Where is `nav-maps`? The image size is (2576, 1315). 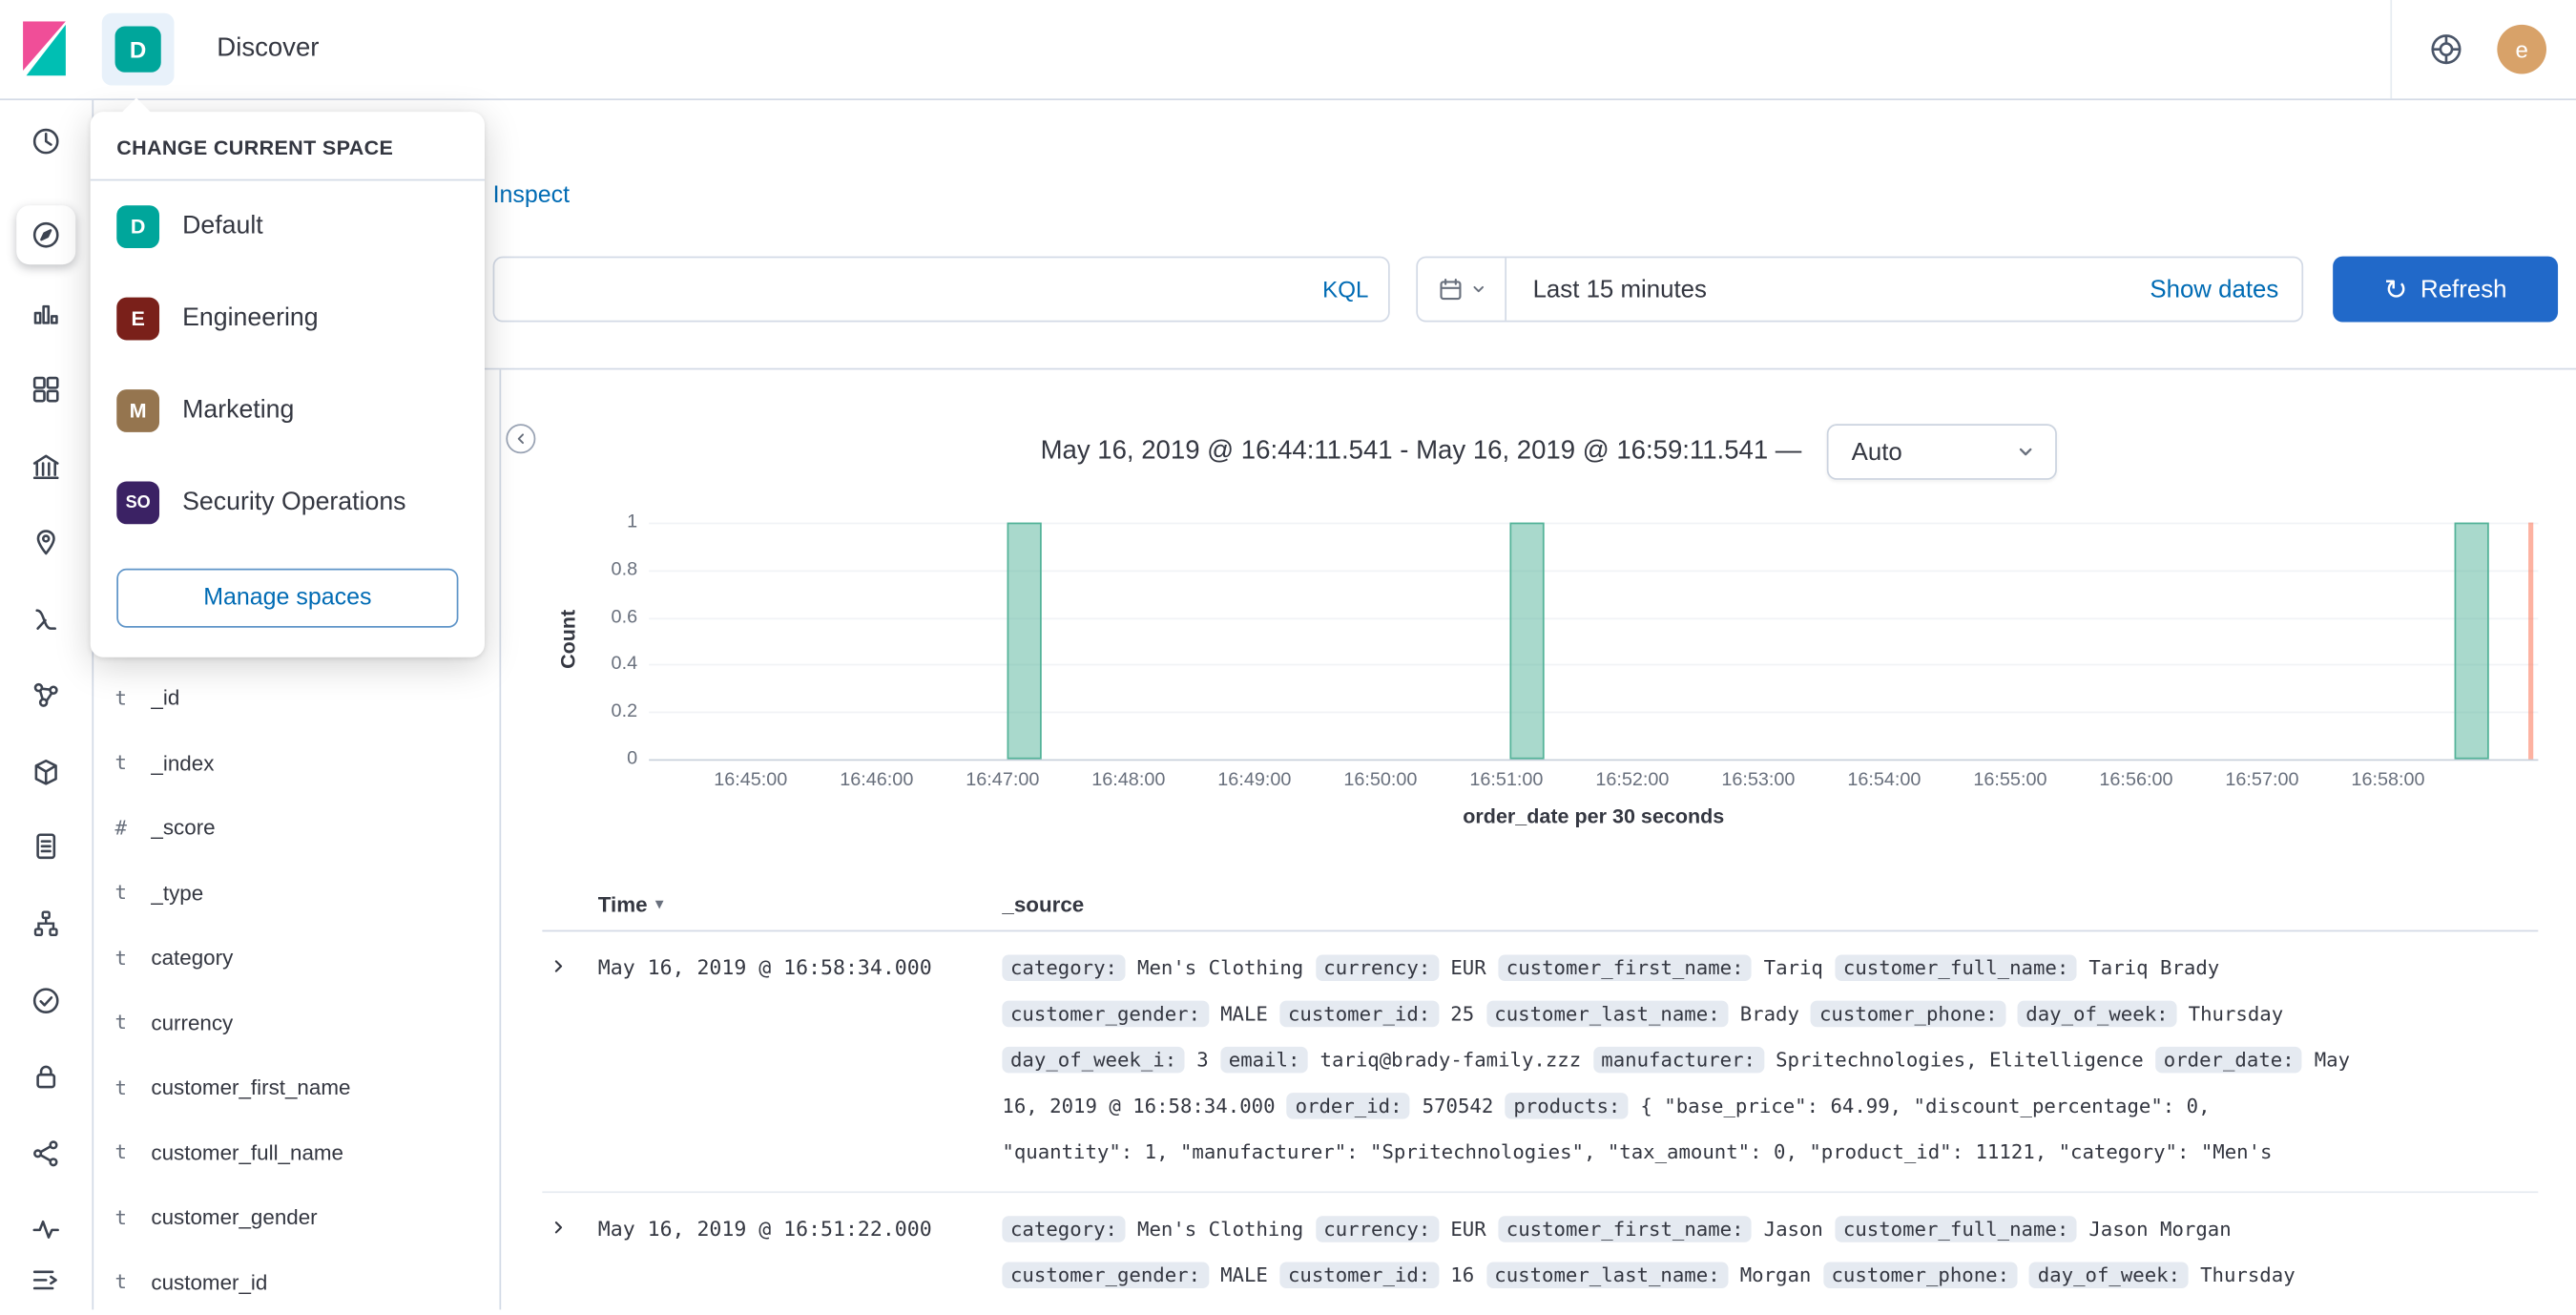 nav-maps is located at coordinates (46, 542).